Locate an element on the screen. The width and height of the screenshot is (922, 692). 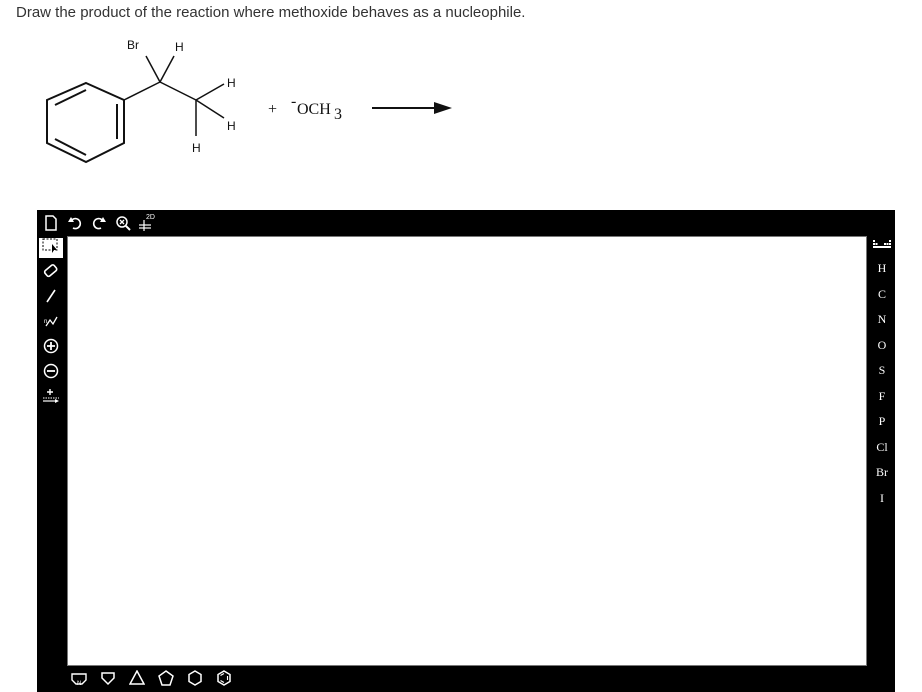
element-f-button: F is located at coordinates (882, 397).